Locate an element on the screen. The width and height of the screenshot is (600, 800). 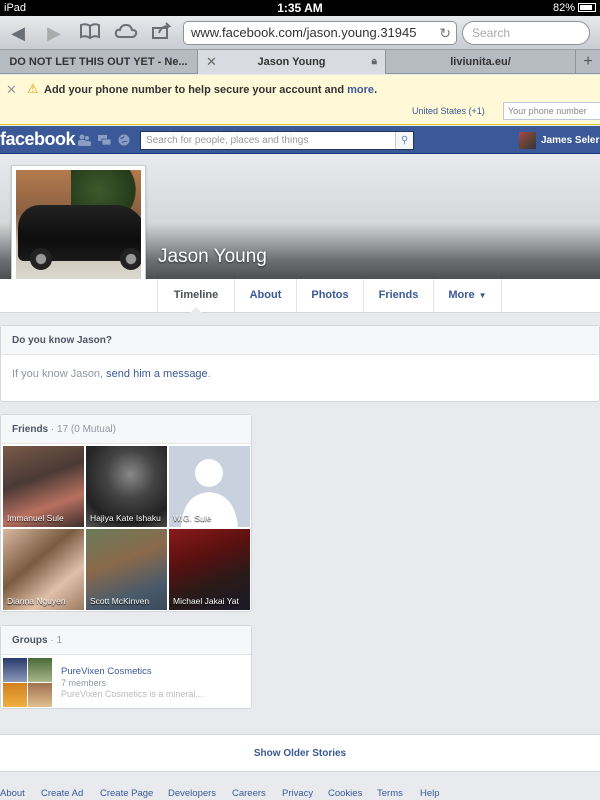
icloud-icon is located at coordinates (126, 33).